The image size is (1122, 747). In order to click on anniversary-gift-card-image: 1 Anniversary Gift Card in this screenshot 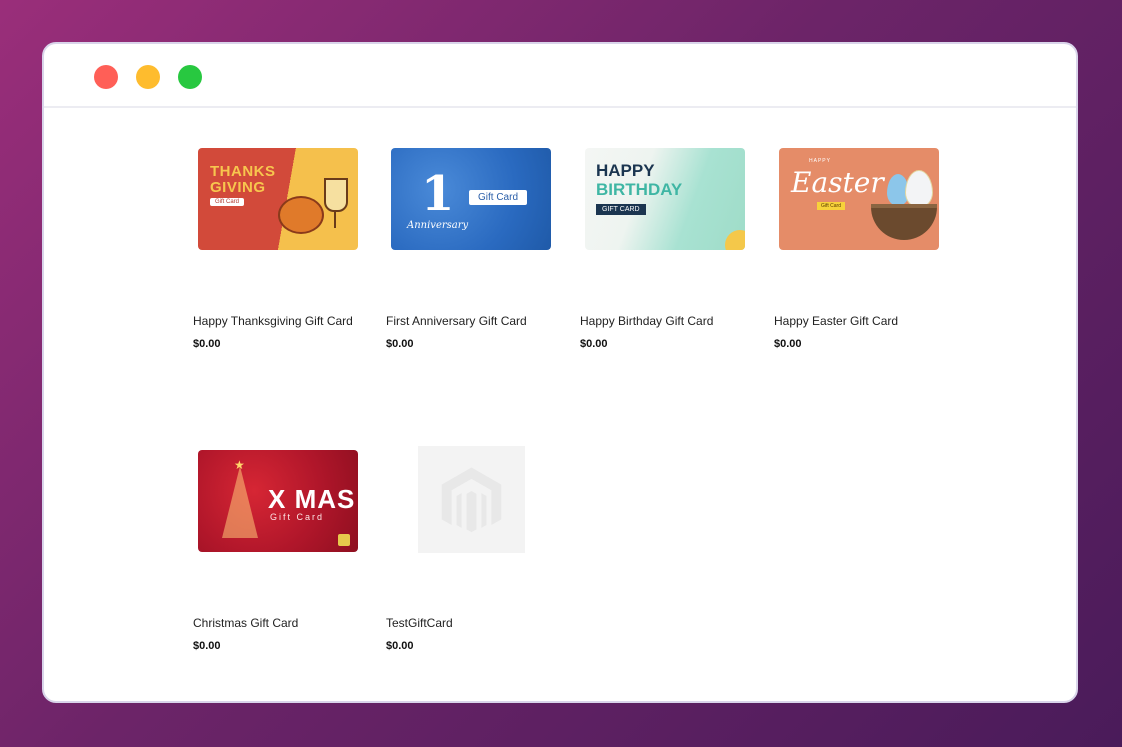, I will do `click(471, 199)`.